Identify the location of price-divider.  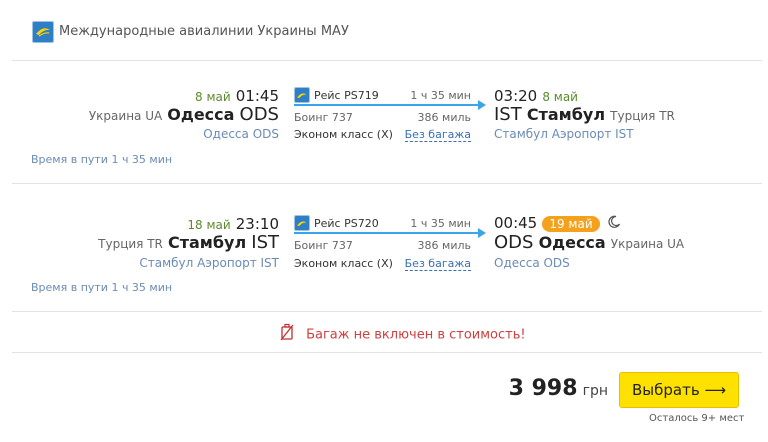
(387, 352).